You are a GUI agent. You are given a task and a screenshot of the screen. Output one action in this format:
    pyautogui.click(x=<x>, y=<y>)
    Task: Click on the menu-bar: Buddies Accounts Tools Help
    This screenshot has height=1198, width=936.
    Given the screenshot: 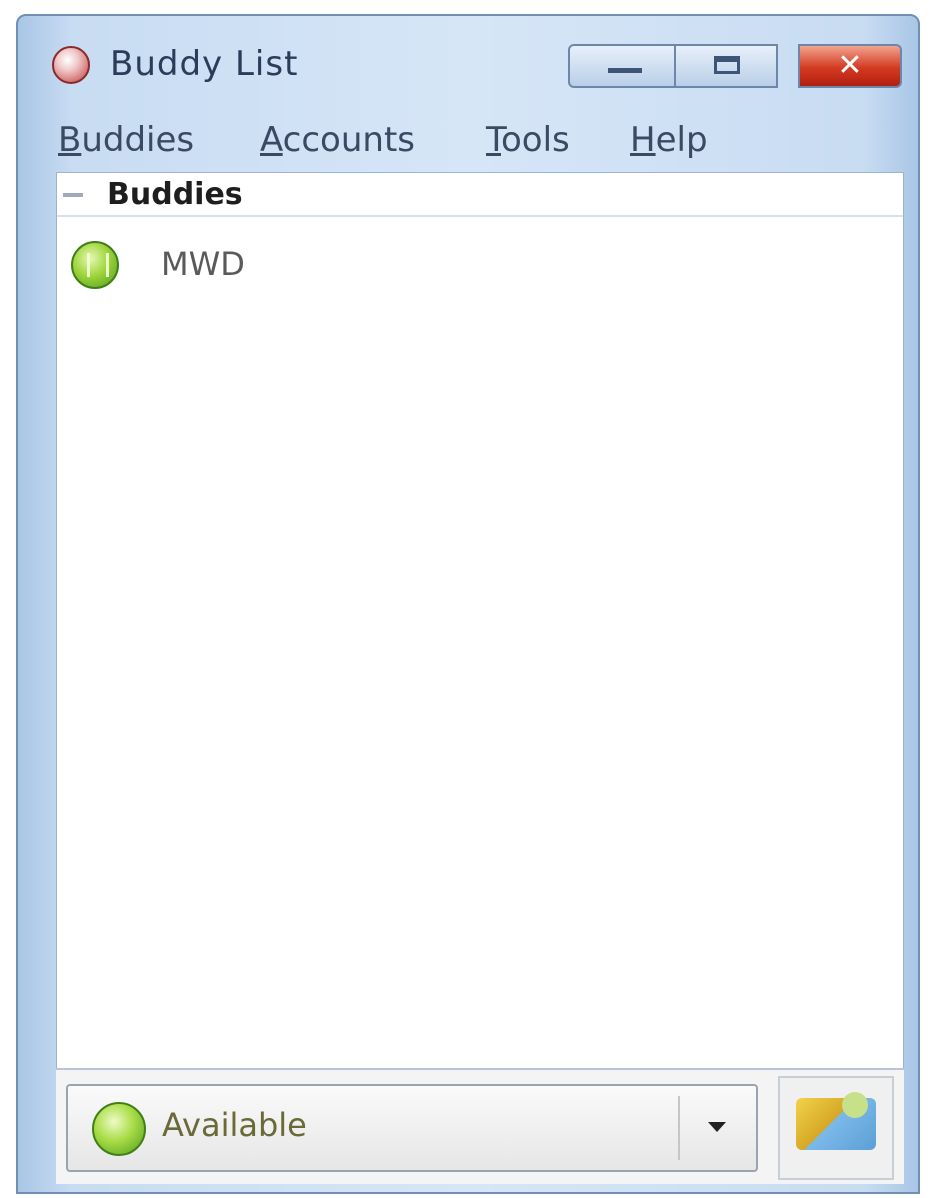 What is the action you would take?
    pyautogui.click(x=478, y=141)
    